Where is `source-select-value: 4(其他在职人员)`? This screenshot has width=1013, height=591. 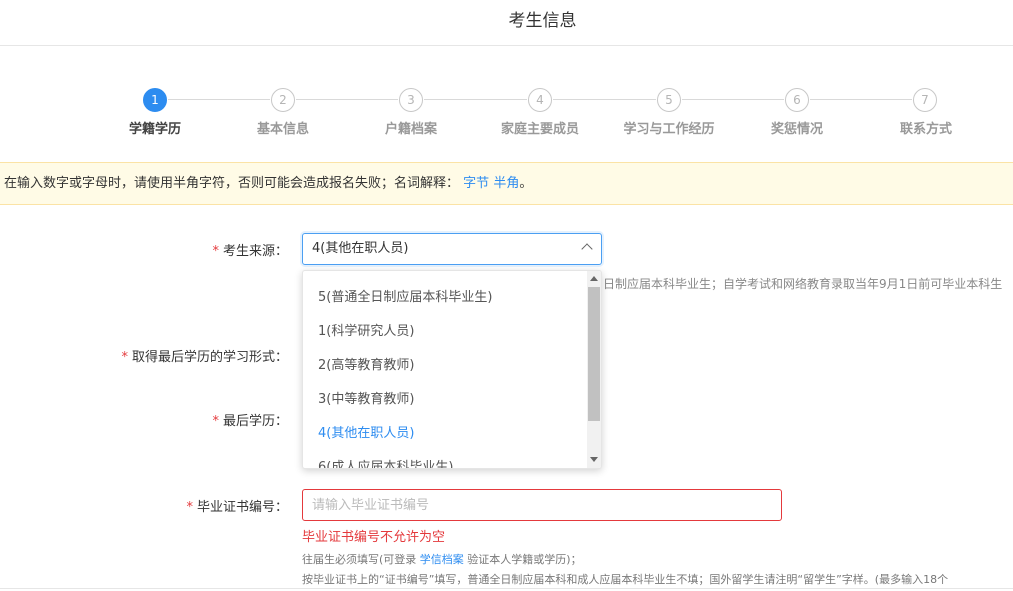 source-select-value: 4(其他在职人员) is located at coordinates (360, 248).